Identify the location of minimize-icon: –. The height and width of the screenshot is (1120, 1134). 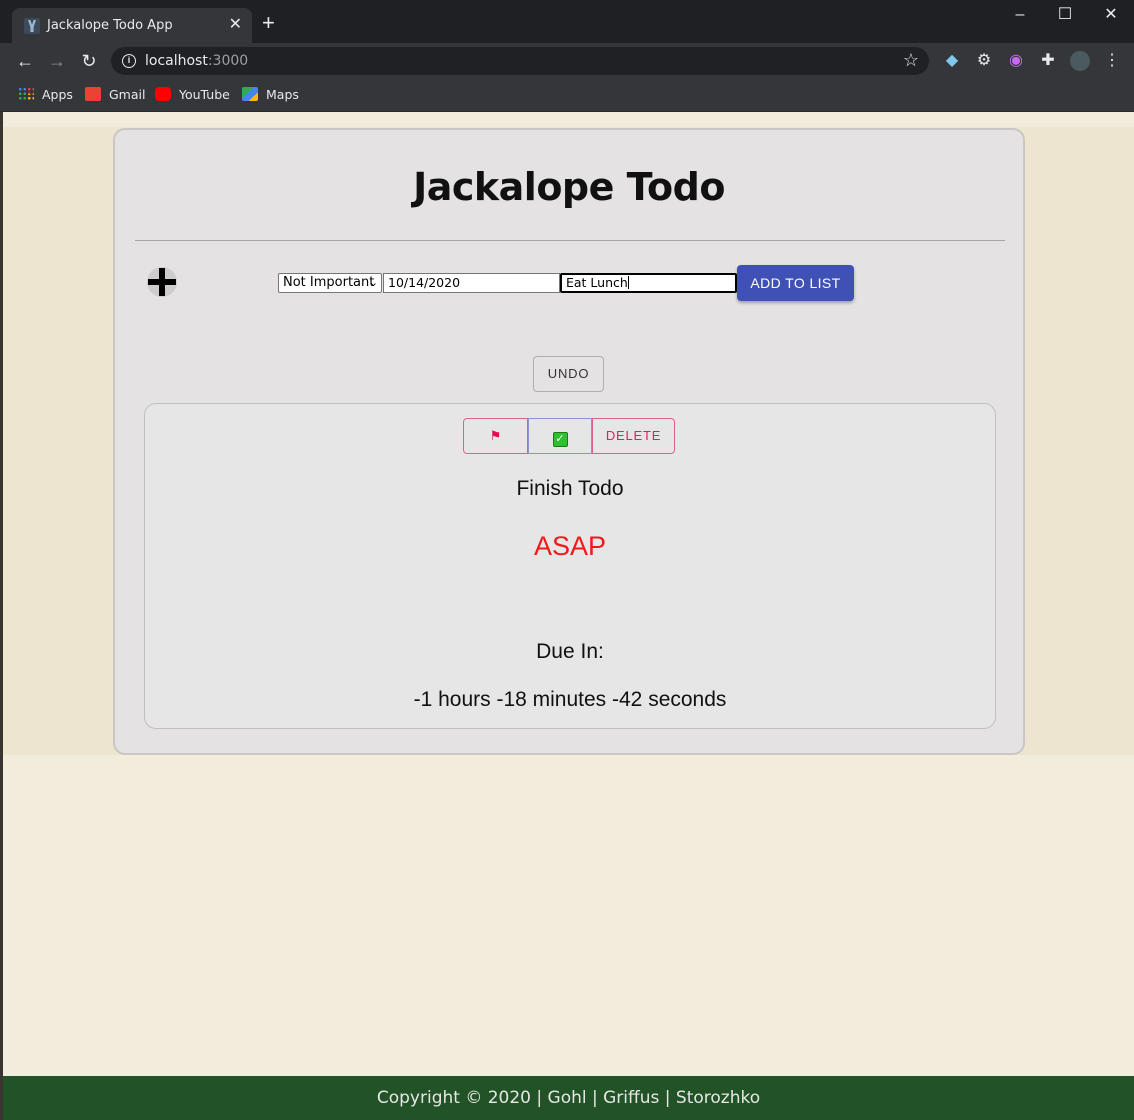
(1020, 15).